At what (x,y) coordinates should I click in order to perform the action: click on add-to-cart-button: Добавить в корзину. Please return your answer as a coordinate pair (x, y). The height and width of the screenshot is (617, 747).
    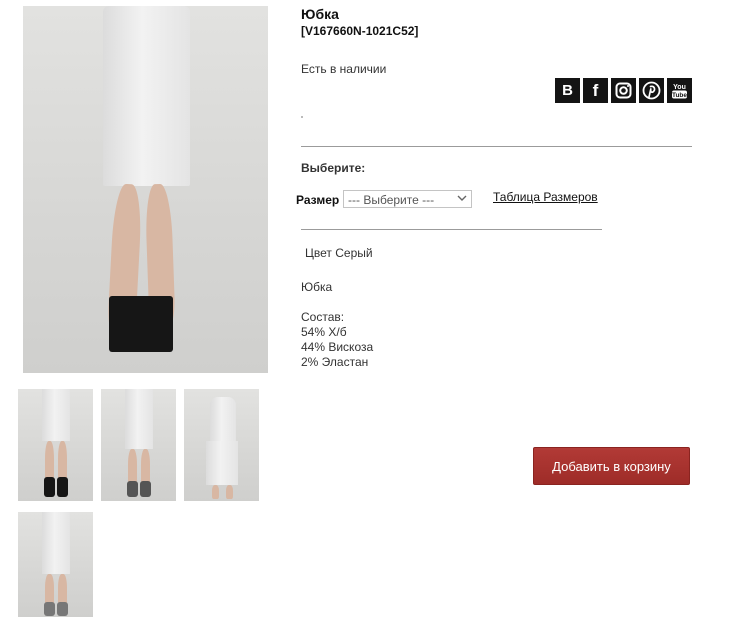
    Looking at the image, I should click on (611, 466).